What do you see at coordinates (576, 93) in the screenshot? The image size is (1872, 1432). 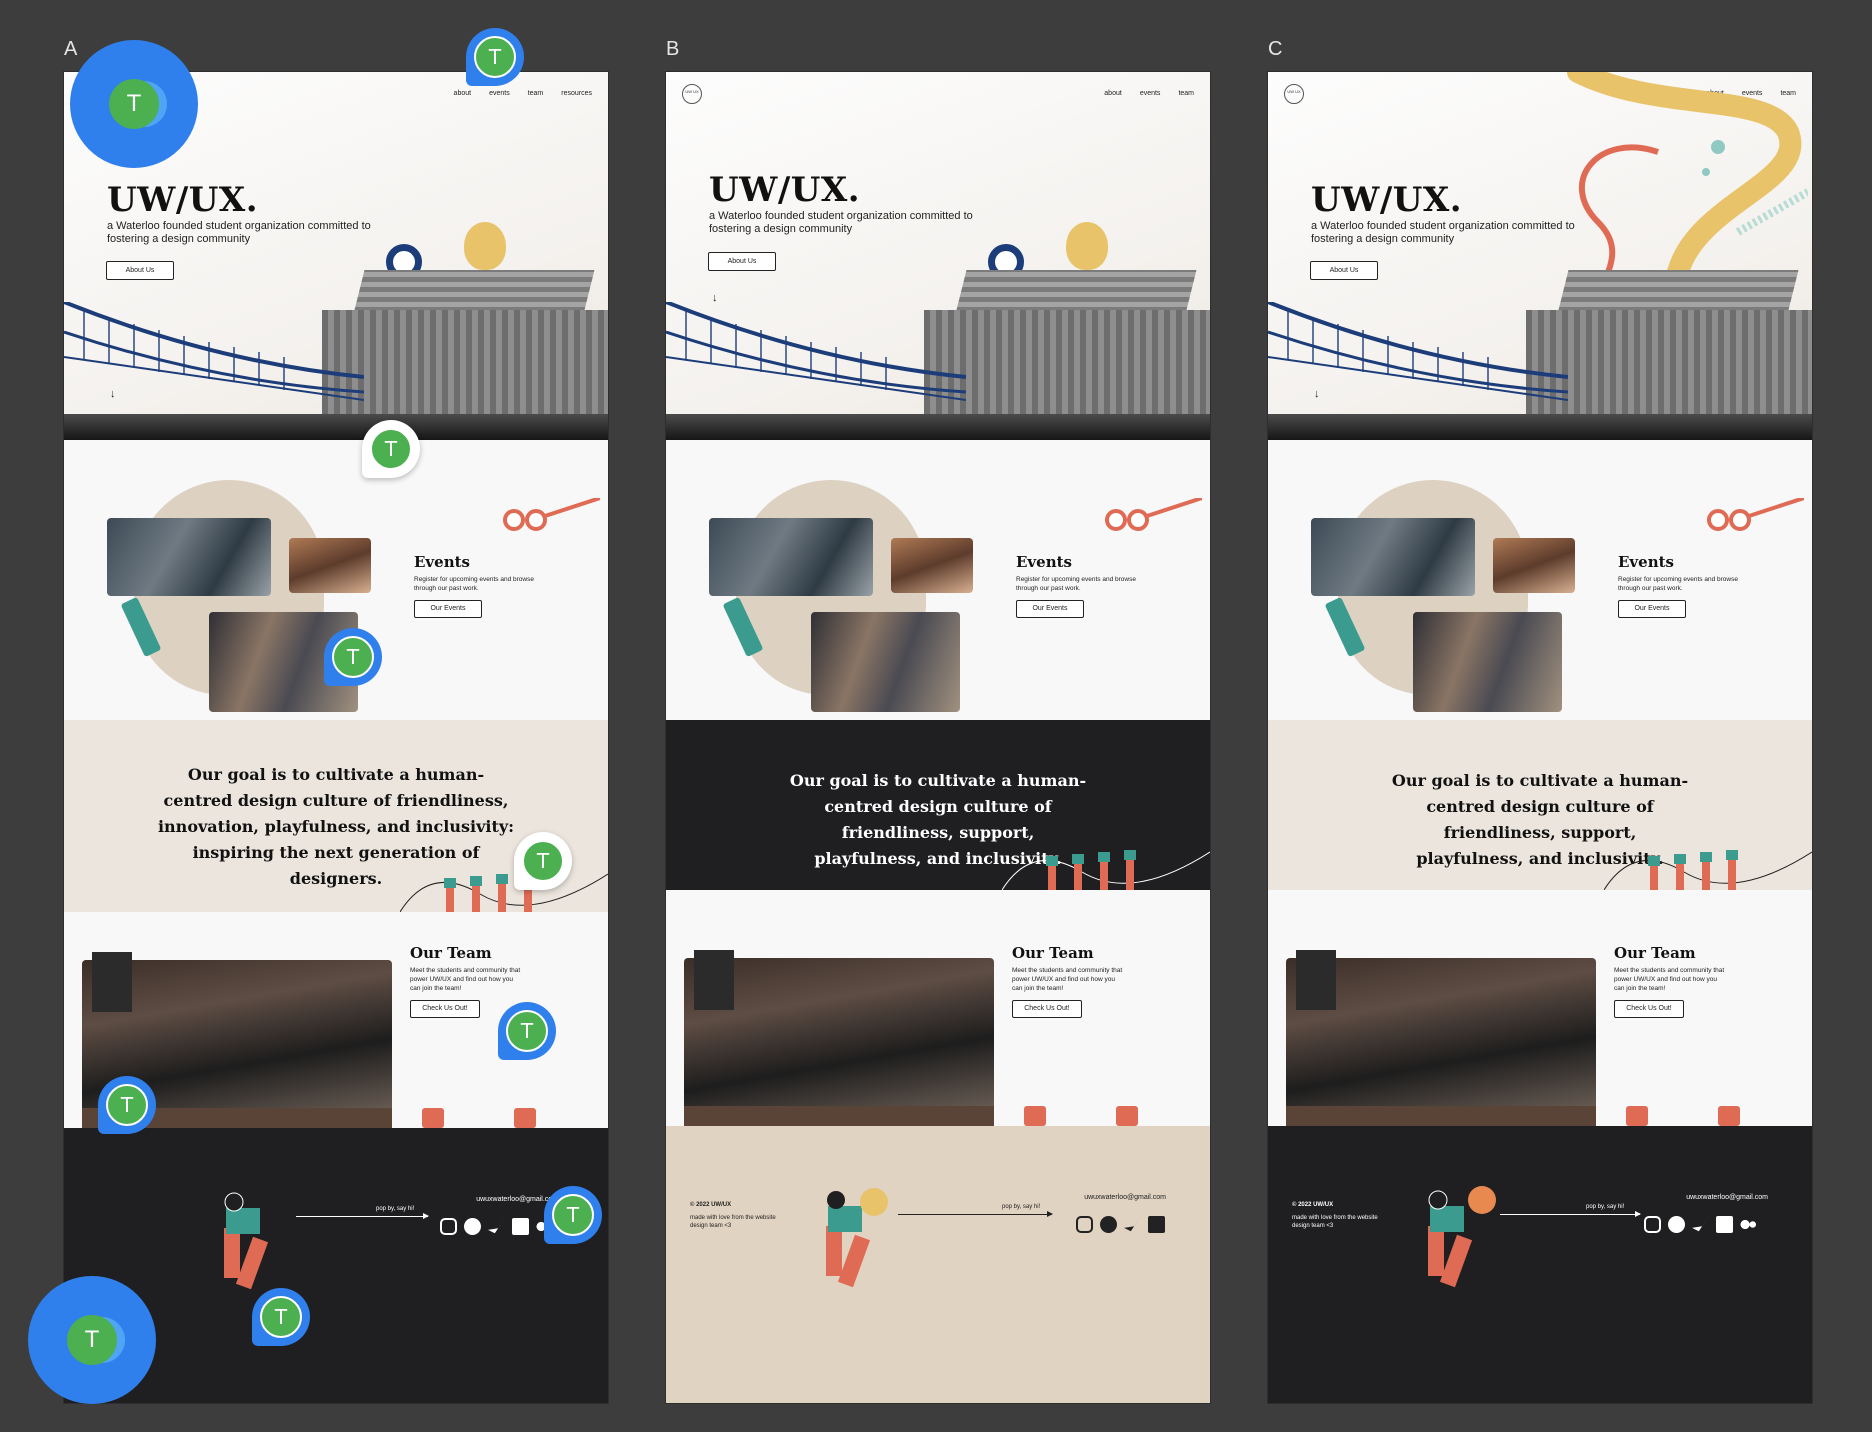 I see `nav-resources: resources` at bounding box center [576, 93].